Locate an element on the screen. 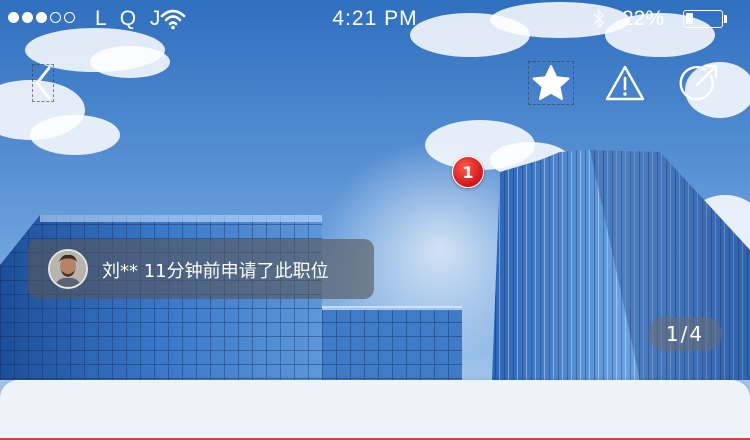  warning-triangle-icon is located at coordinates (625, 83).